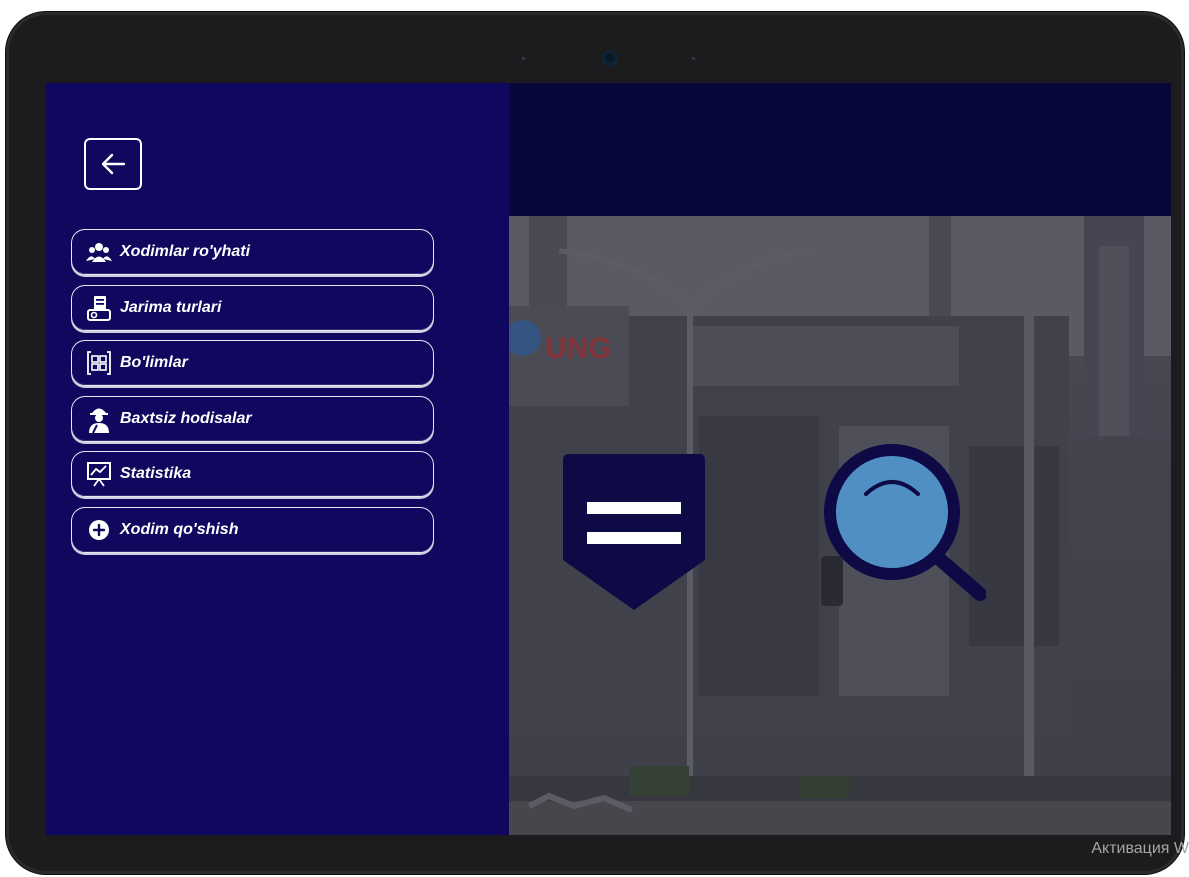  I want to click on statistics-chart-icon, so click(99, 474).